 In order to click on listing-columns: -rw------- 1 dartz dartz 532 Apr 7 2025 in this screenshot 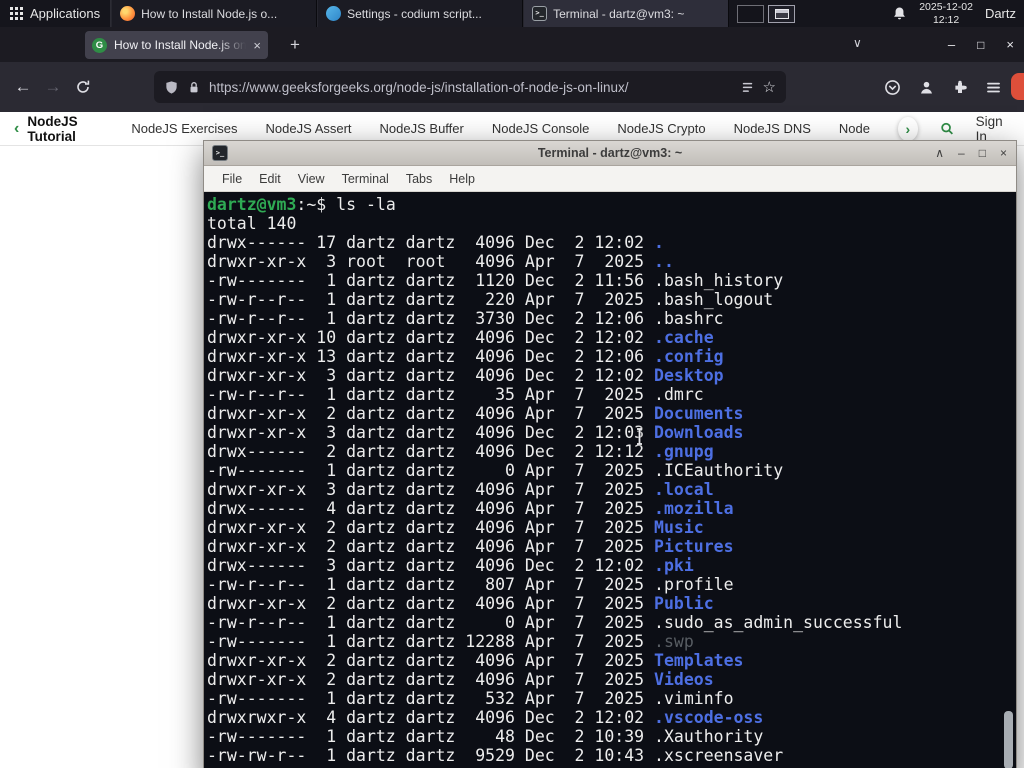, I will do `click(431, 698)`.